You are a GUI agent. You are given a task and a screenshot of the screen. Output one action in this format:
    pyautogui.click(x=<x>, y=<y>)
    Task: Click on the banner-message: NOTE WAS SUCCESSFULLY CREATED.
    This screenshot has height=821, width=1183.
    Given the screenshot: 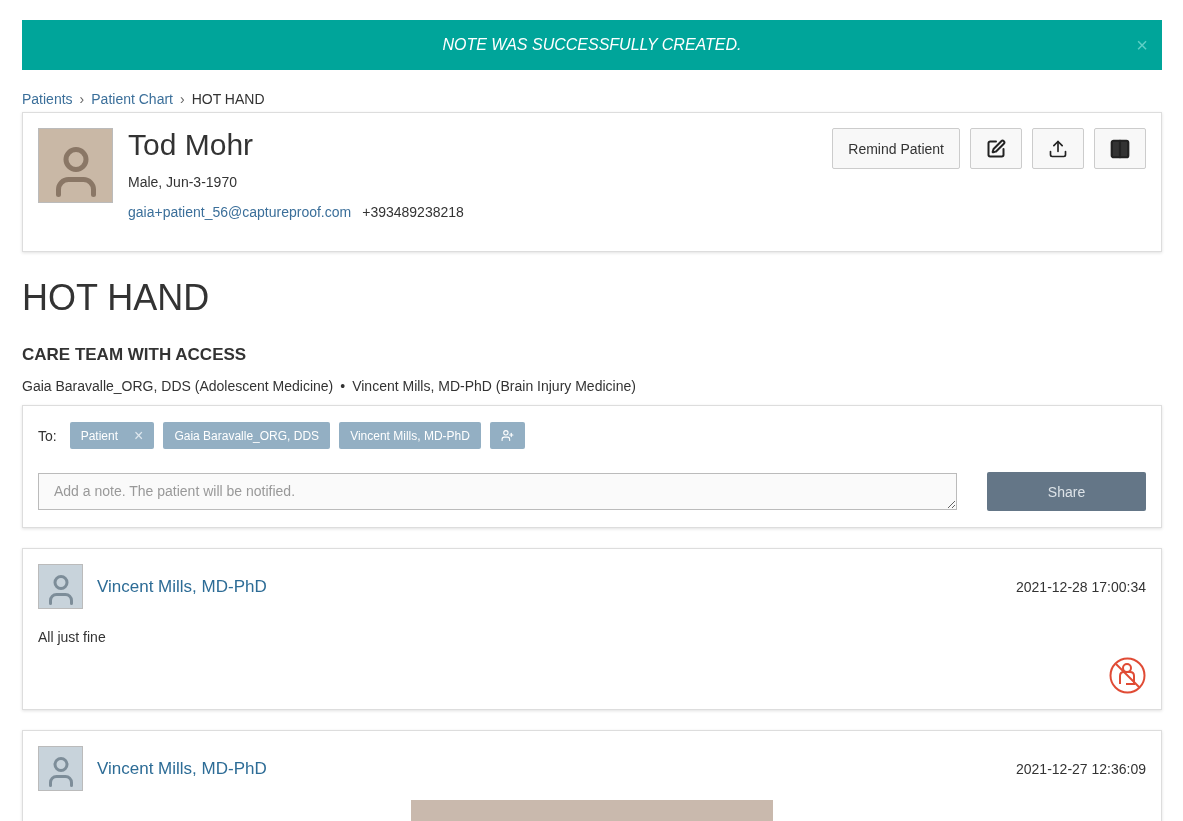 What is the action you would take?
    pyautogui.click(x=592, y=45)
    